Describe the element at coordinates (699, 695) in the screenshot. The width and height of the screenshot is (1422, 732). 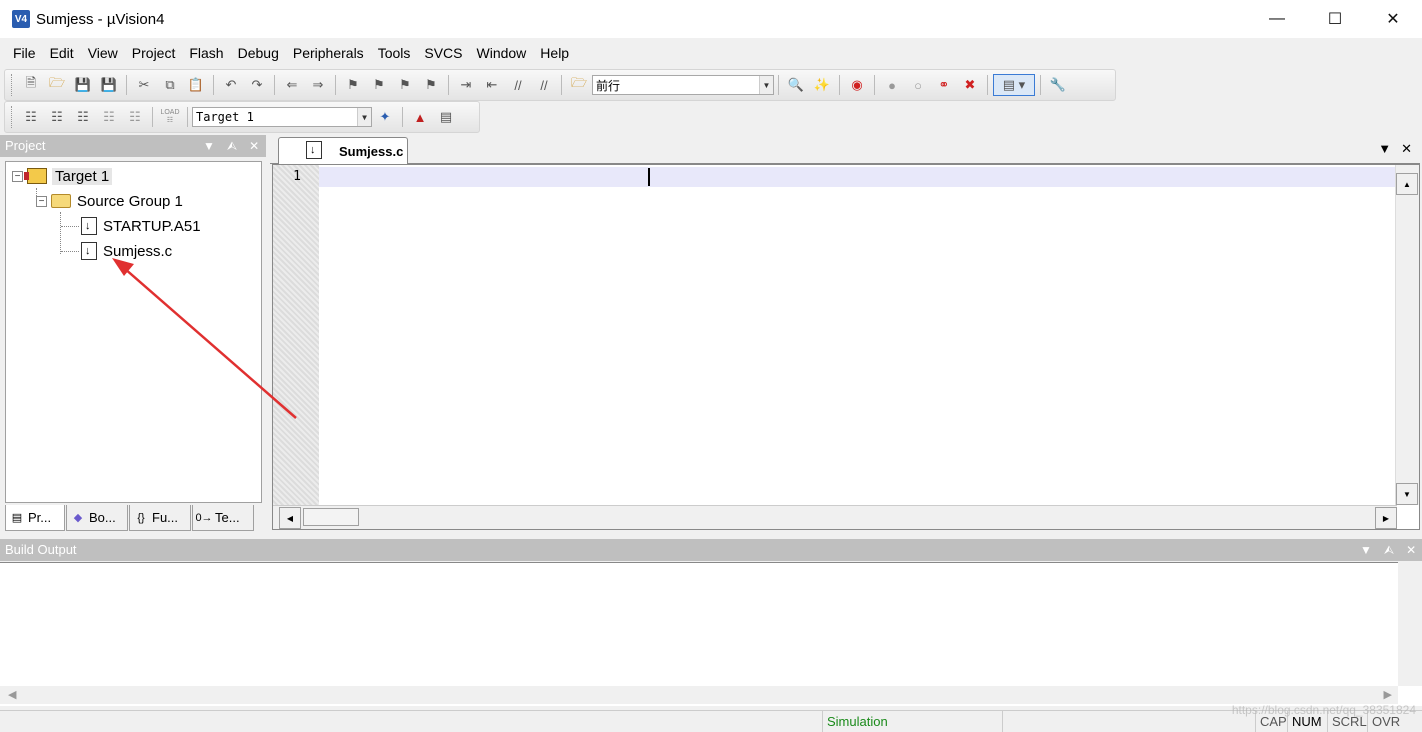
I see `build-horizontal-scrollbar: ◀ ▶` at that location.